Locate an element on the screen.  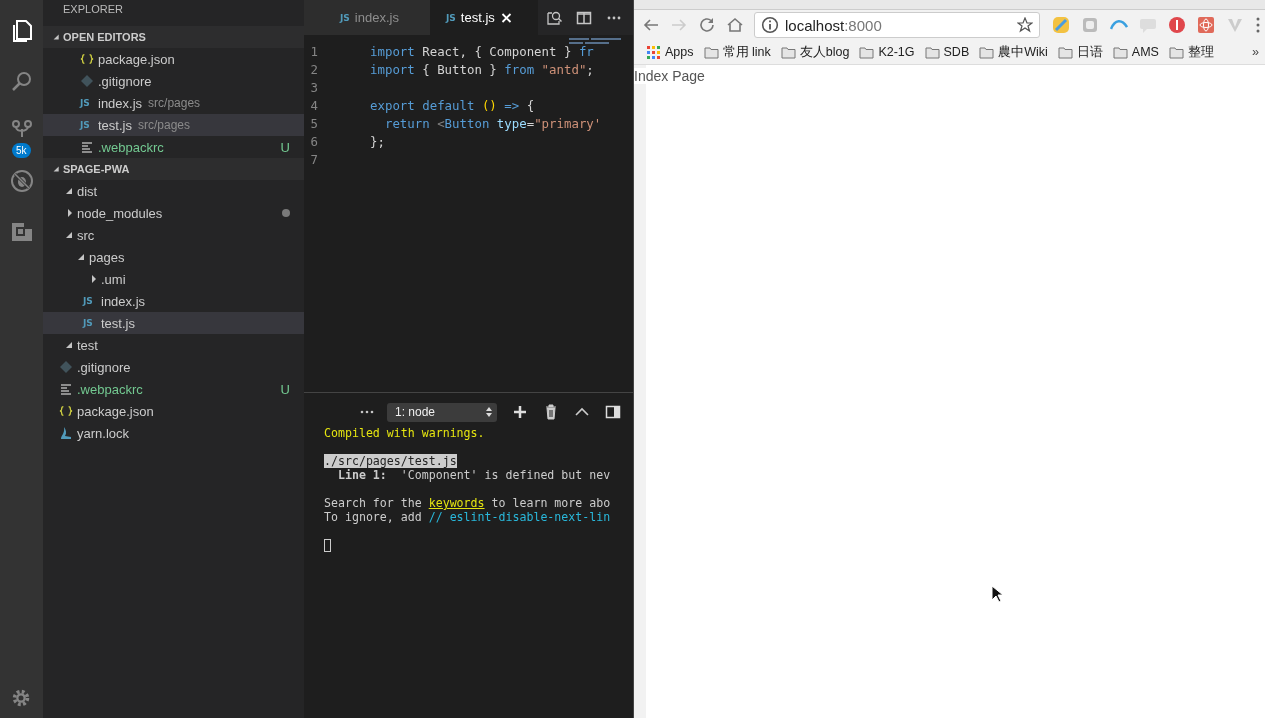
panel-icon is located at coordinates (613, 412).